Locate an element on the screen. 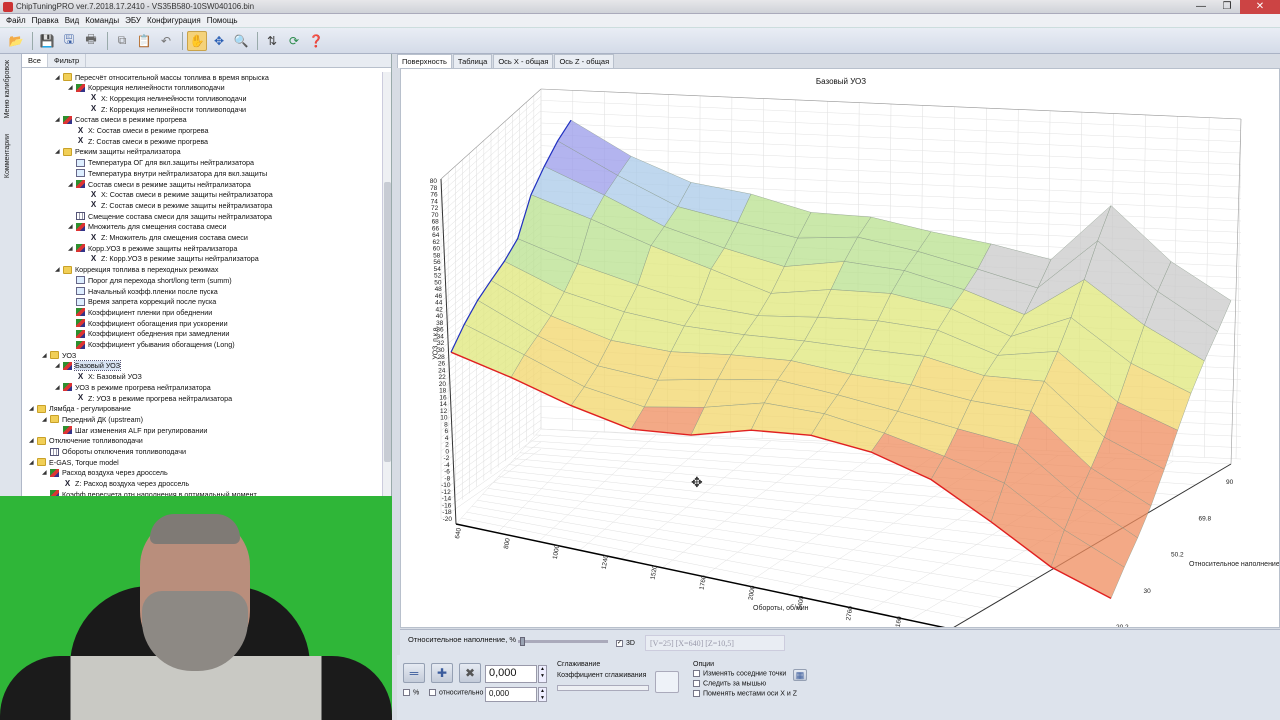 The height and width of the screenshot is (720, 1280). relative-checkbox is located at coordinates (432, 692).